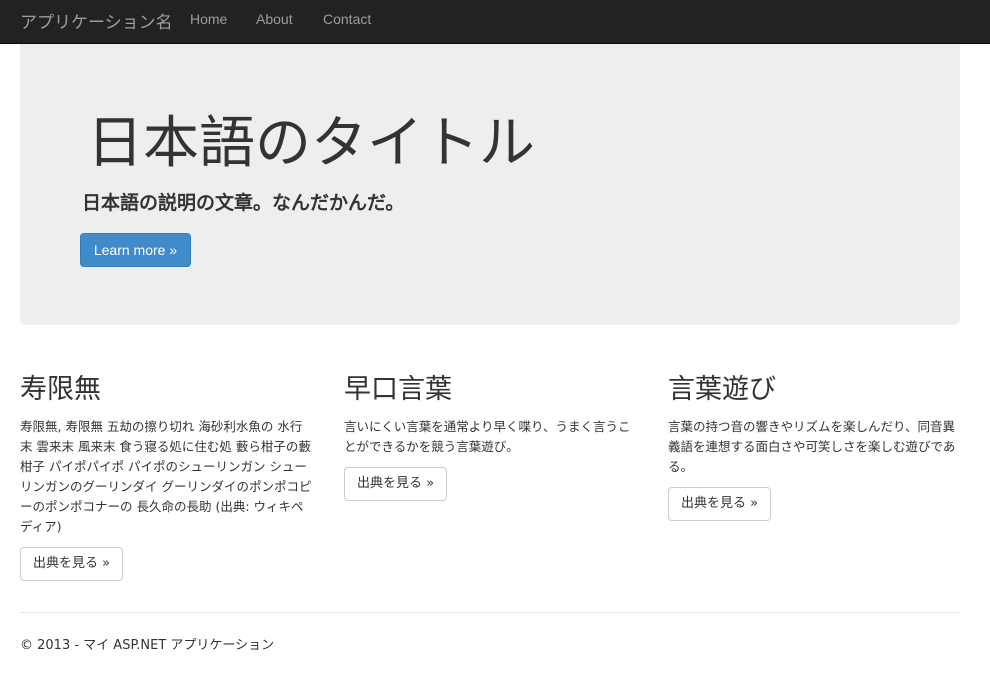 The height and width of the screenshot is (680, 990). What do you see at coordinates (135, 250) in the screenshot?
I see `learn-more-button: Learn more »` at bounding box center [135, 250].